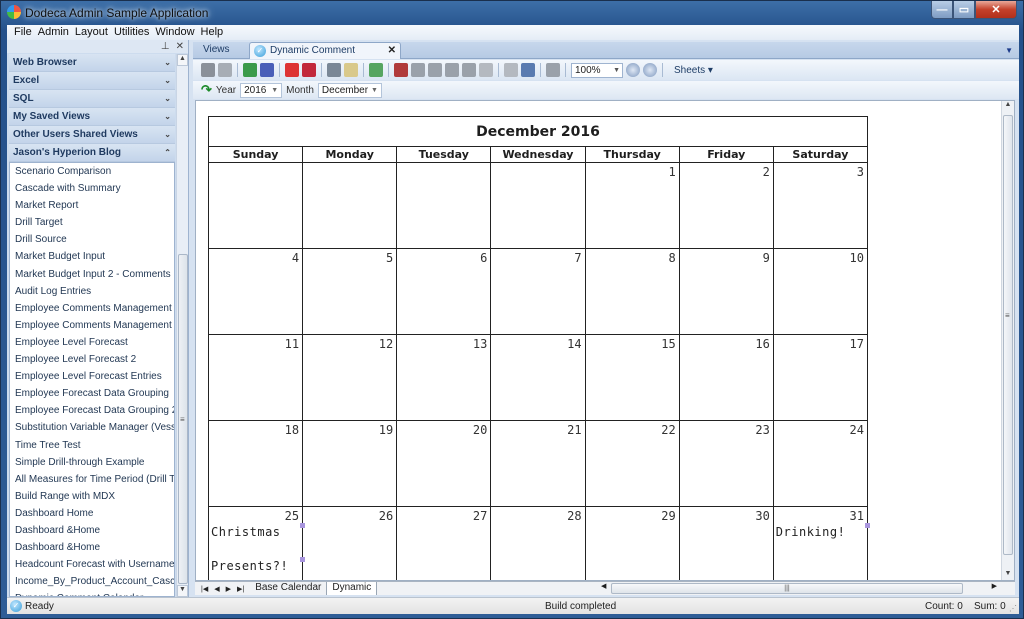 The image size is (1024, 619). Describe the element at coordinates (92, 496) in the screenshot. I see `view-list-item: Build Range with MDX` at that location.